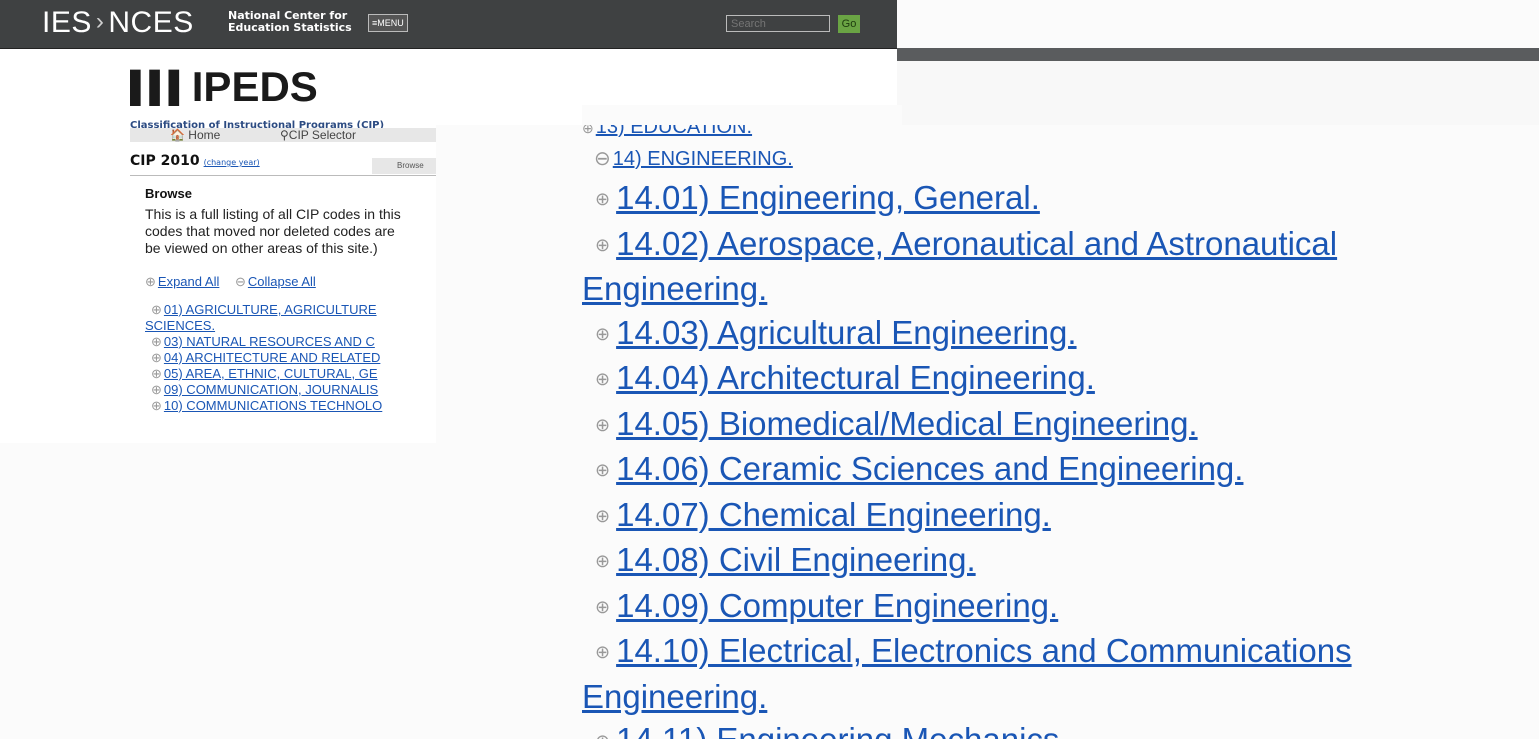 Image resolution: width=1539 pixels, height=739 pixels. What do you see at coordinates (180, 325) in the screenshot?
I see `list-item-link: SCIENCES.` at bounding box center [180, 325].